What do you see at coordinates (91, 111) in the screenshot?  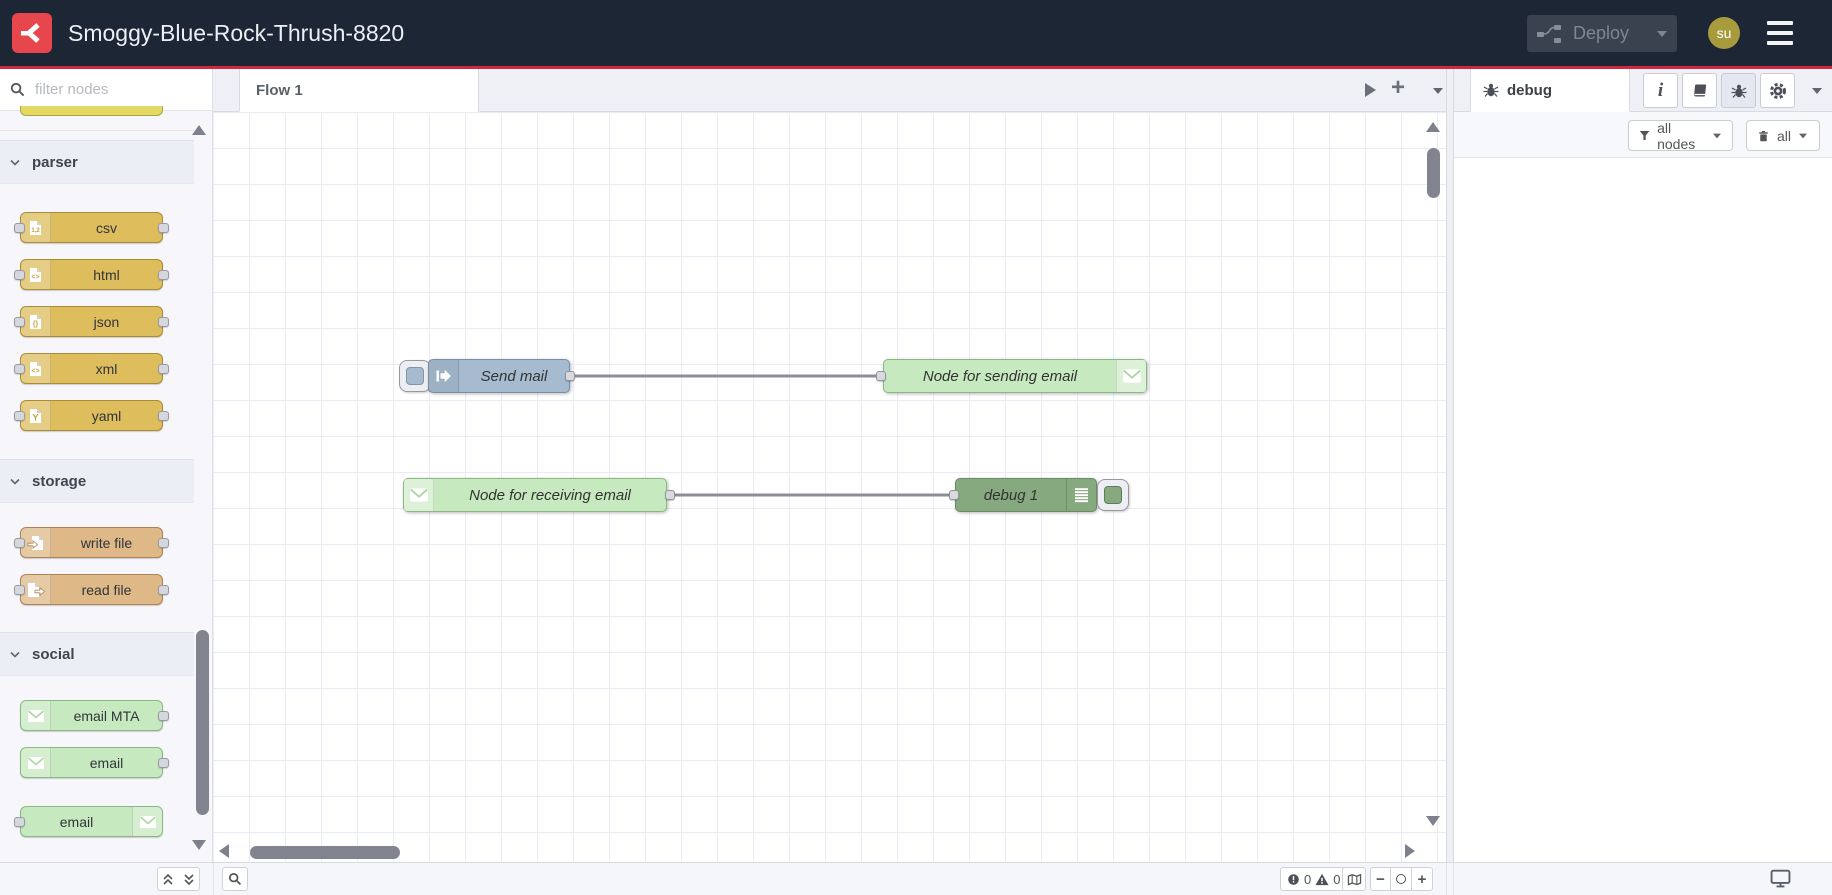 I see `palette-node-partial` at bounding box center [91, 111].